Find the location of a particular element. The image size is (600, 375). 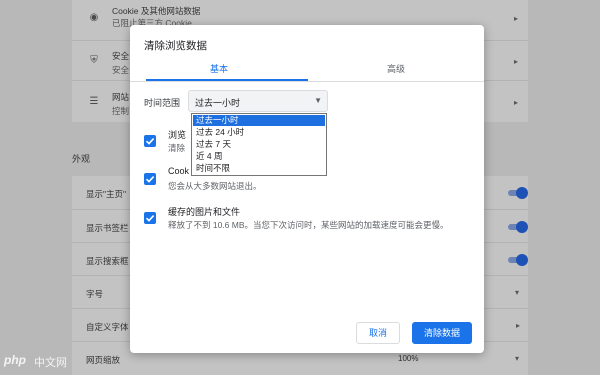

checkbox-browsing-history is located at coordinates (150, 141).